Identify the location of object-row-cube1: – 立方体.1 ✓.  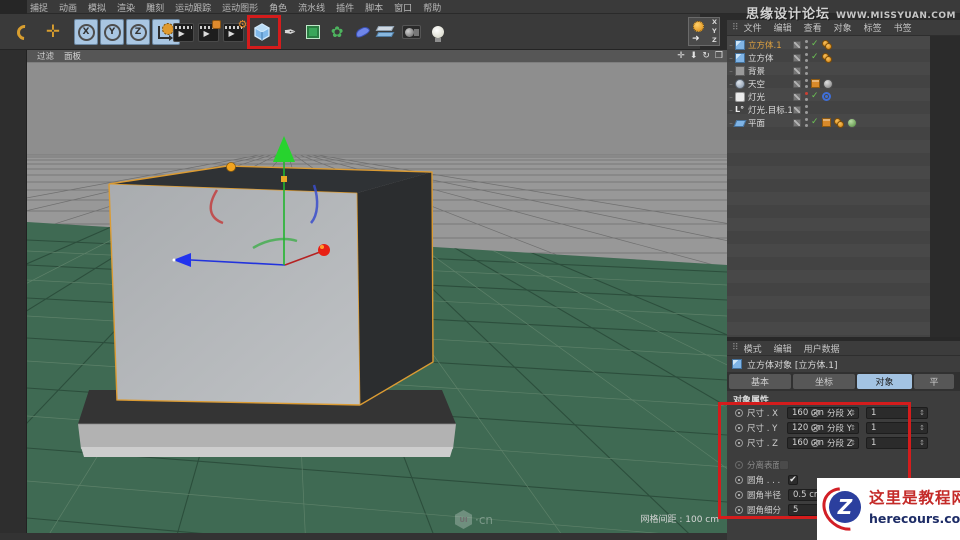
(828, 44).